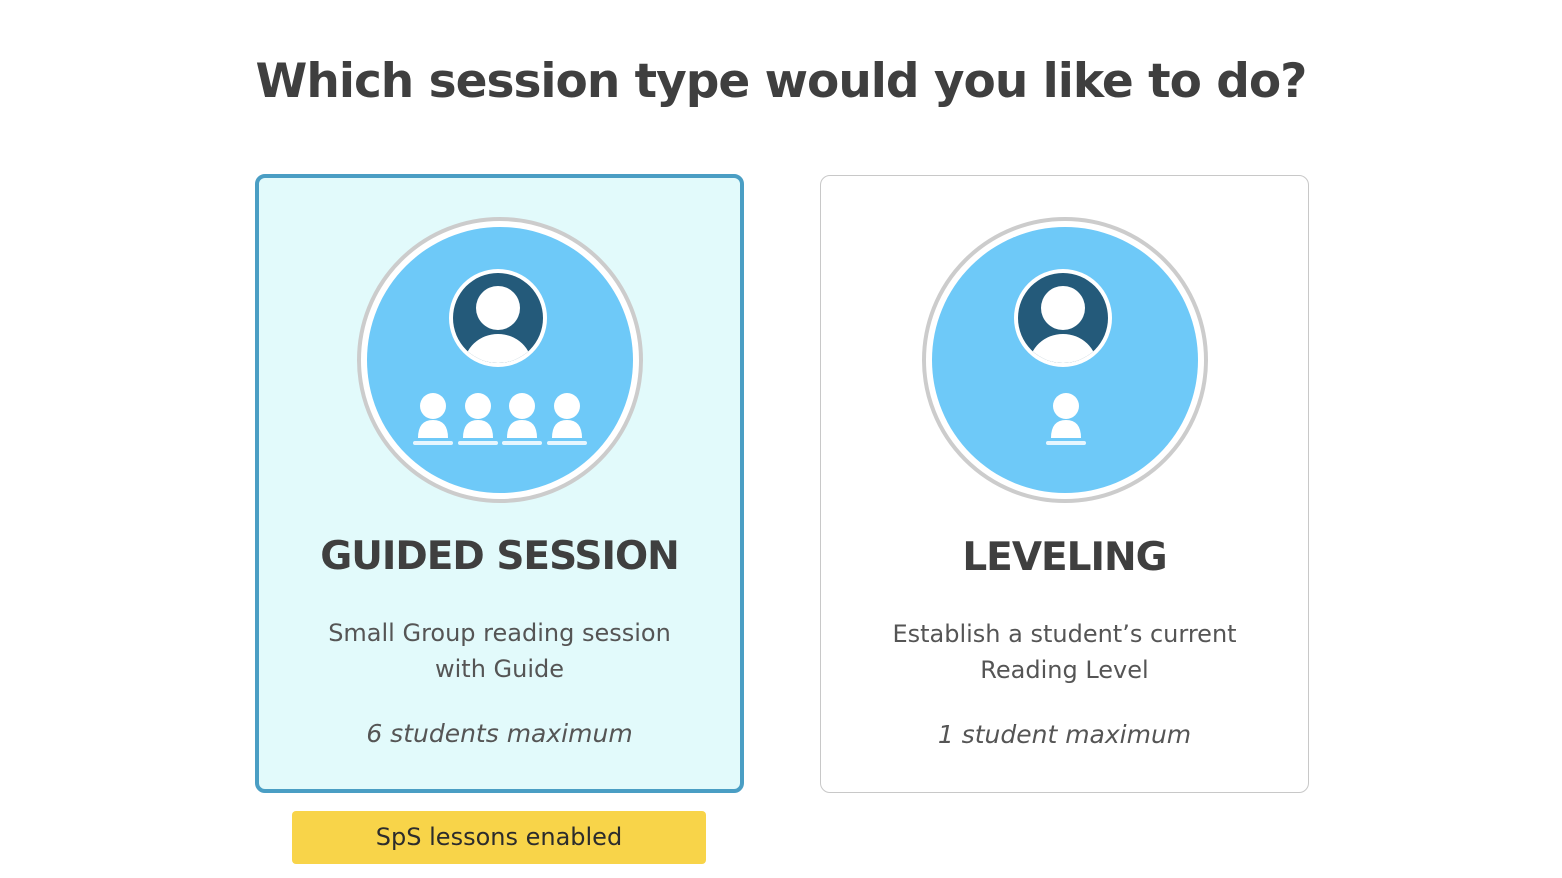 Image resolution: width=1562 pixels, height=878 pixels. What do you see at coordinates (500, 556) in the screenshot?
I see `card-title: GUIDED SESSION` at bounding box center [500, 556].